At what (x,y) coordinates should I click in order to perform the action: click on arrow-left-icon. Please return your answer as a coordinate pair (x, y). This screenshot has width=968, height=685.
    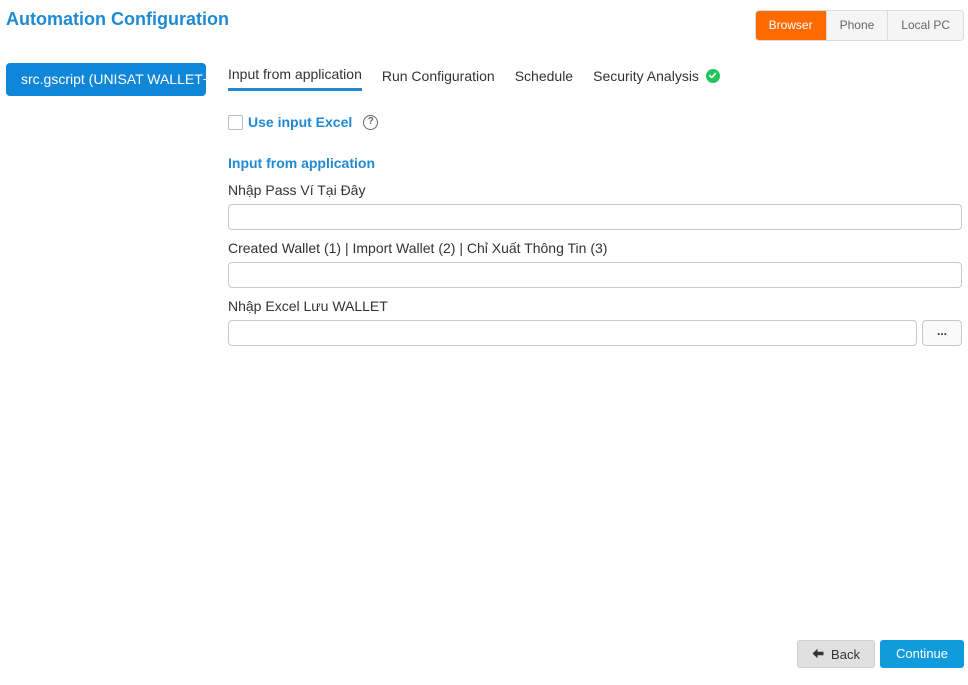
    Looking at the image, I should click on (818, 654).